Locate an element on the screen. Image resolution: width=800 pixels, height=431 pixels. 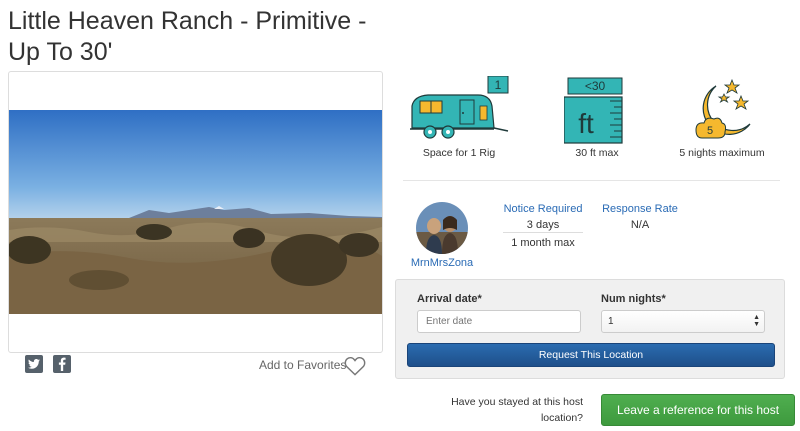
heart-icon is located at coordinates (355, 366).